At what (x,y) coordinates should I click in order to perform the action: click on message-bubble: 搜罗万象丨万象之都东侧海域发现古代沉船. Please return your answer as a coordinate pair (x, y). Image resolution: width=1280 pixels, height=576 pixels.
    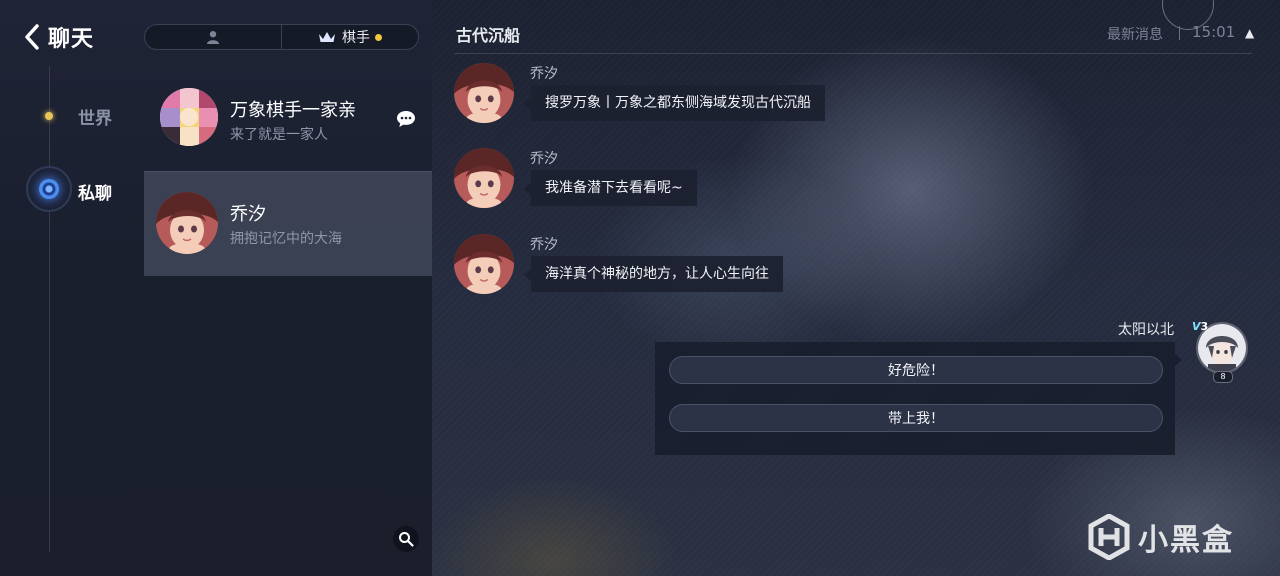
    Looking at the image, I should click on (674, 103).